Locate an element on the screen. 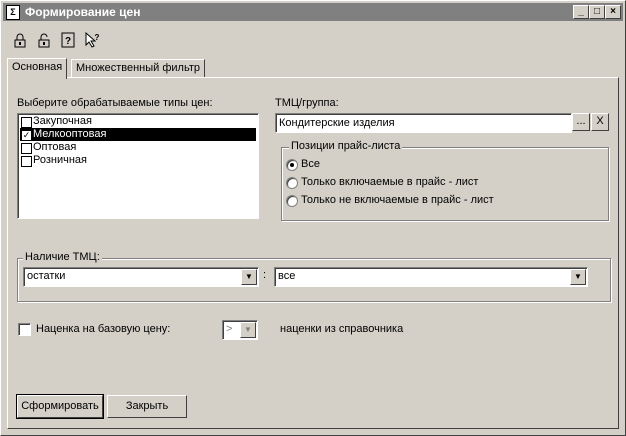 Image resolution: width=626 pixels, height=436 pixels. close-button: Закрыть is located at coordinates (147, 406).